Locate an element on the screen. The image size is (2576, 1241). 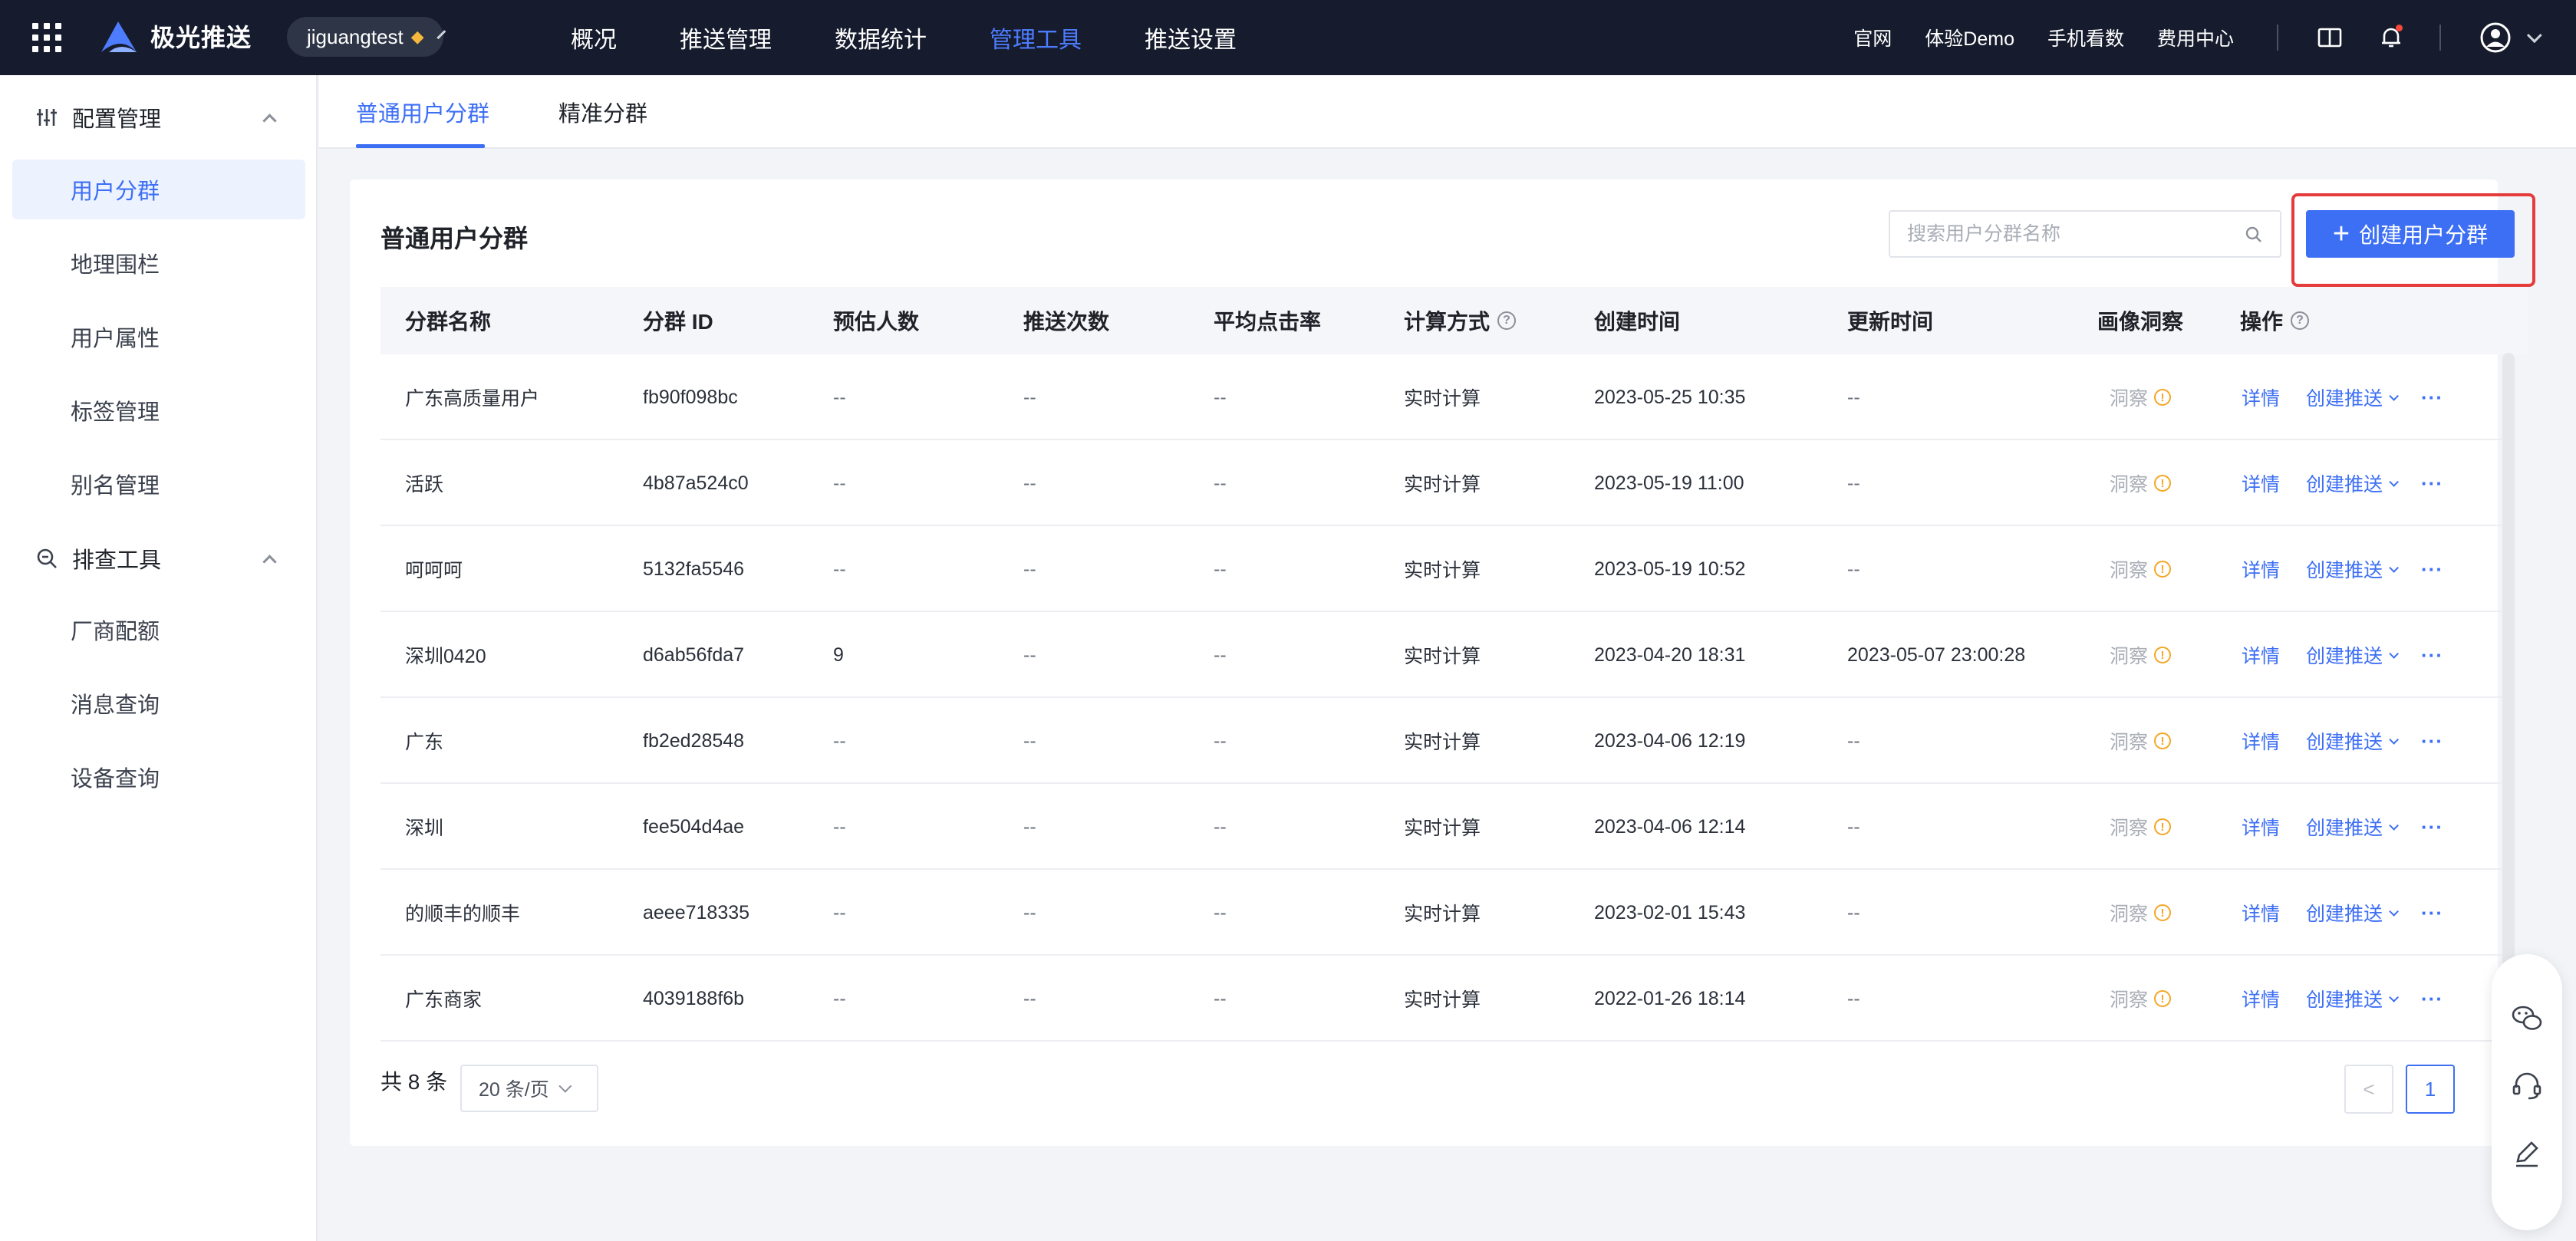
customer-service-icon is located at coordinates (2527, 1086).